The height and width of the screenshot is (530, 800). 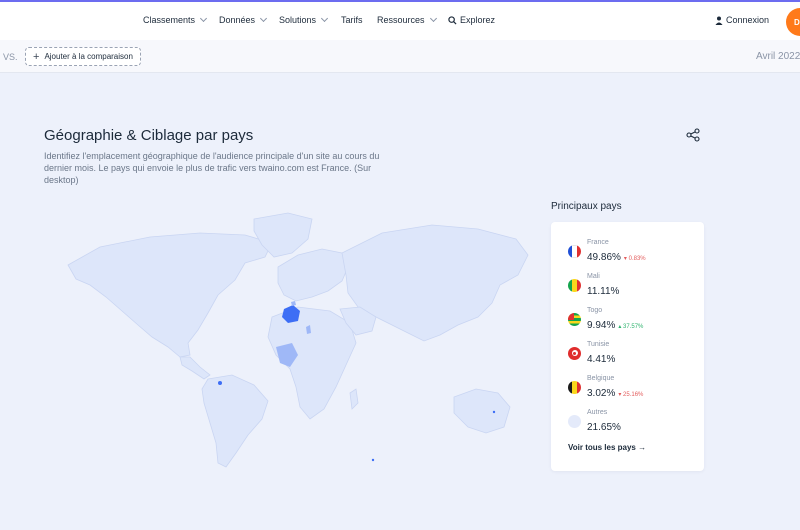 What do you see at coordinates (793, 22) in the screenshot?
I see `avatar: D` at bounding box center [793, 22].